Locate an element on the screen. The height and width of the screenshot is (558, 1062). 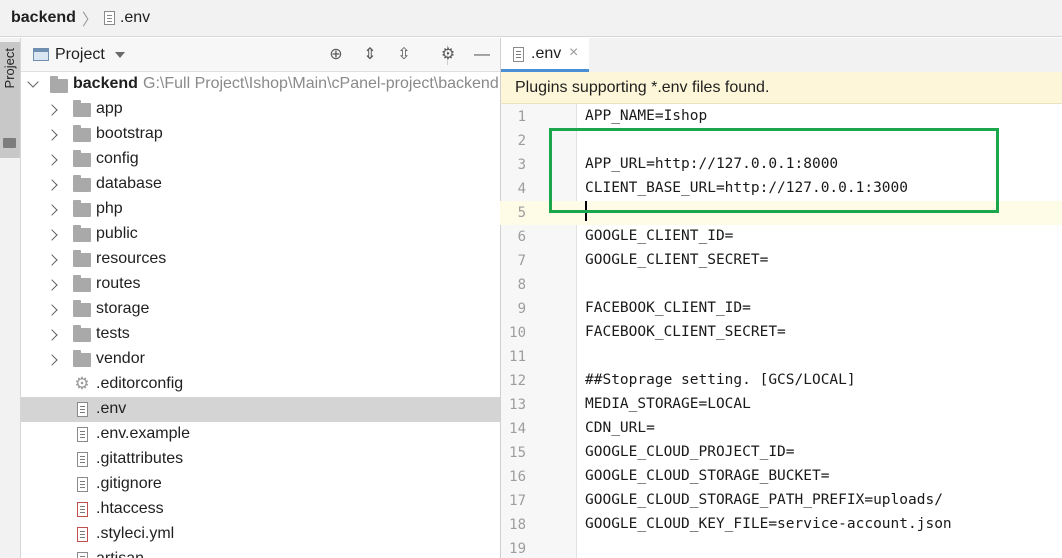
locate-icon: ⊕ is located at coordinates (336, 55).